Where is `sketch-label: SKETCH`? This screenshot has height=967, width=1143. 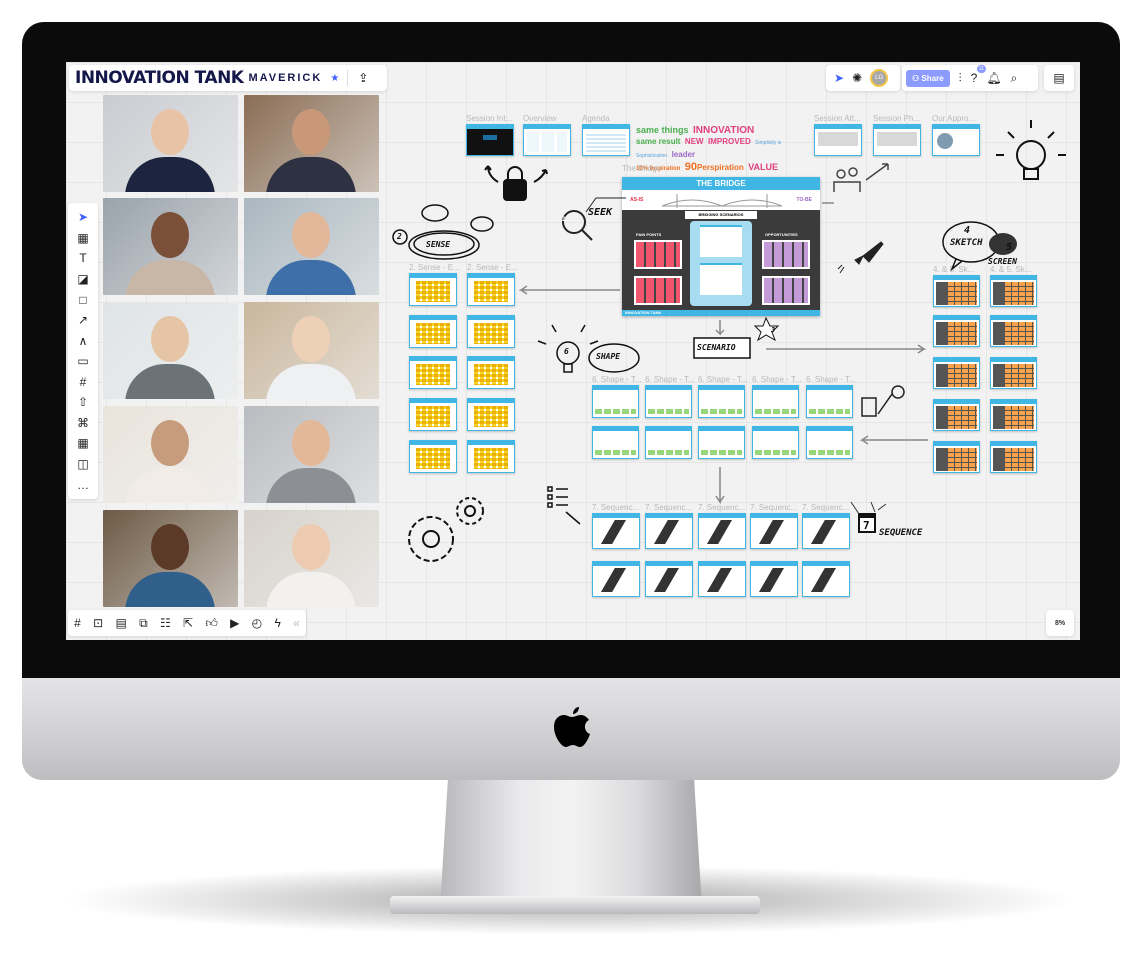
sketch-label: SKETCH is located at coordinates (966, 243).